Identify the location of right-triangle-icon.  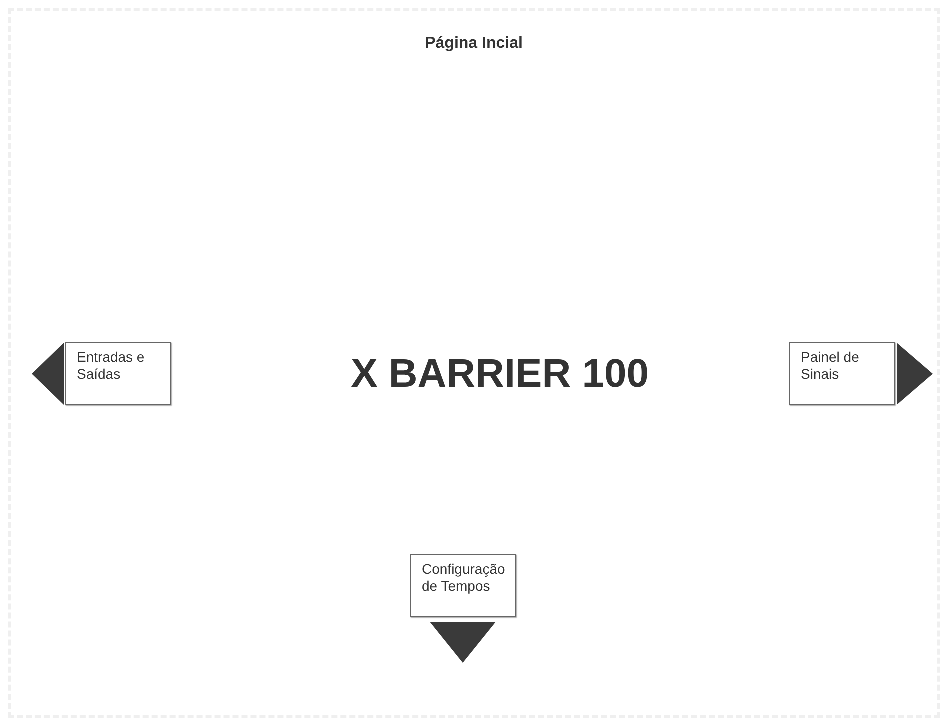
(915, 373).